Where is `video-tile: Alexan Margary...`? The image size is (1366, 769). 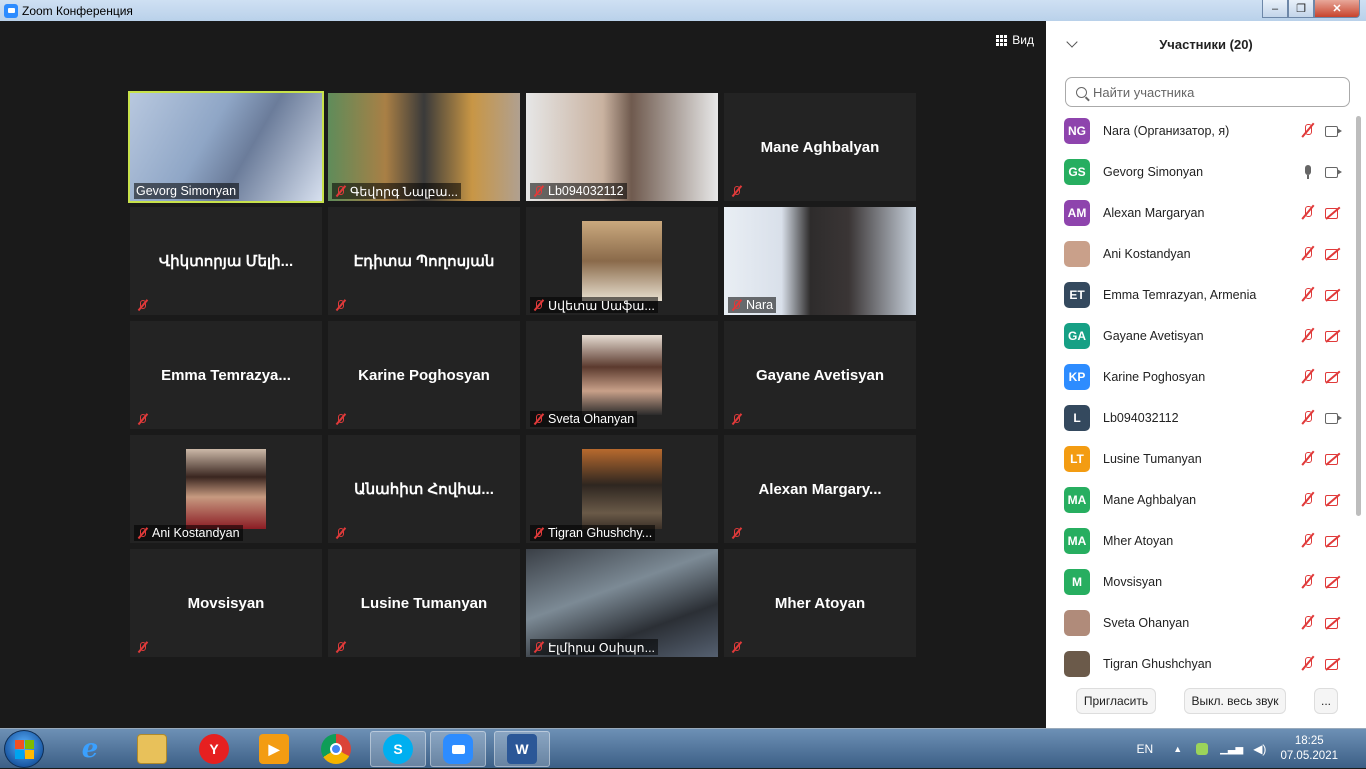 video-tile: Alexan Margary... is located at coordinates (820, 489).